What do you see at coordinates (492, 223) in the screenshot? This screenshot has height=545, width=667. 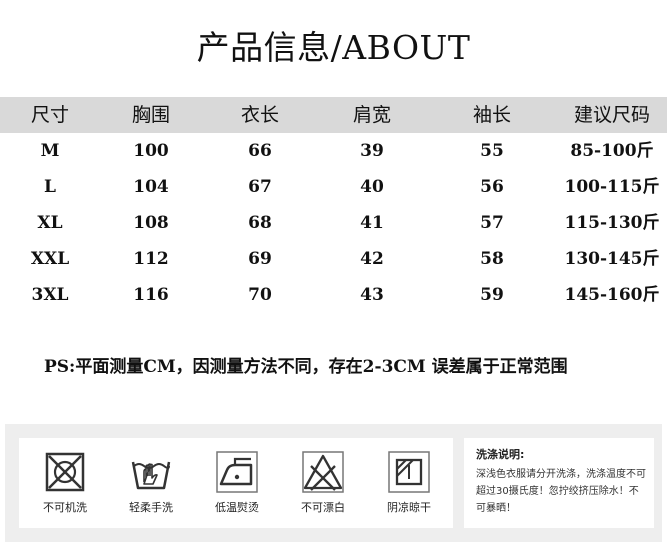 I see `table-cell: 57` at bounding box center [492, 223].